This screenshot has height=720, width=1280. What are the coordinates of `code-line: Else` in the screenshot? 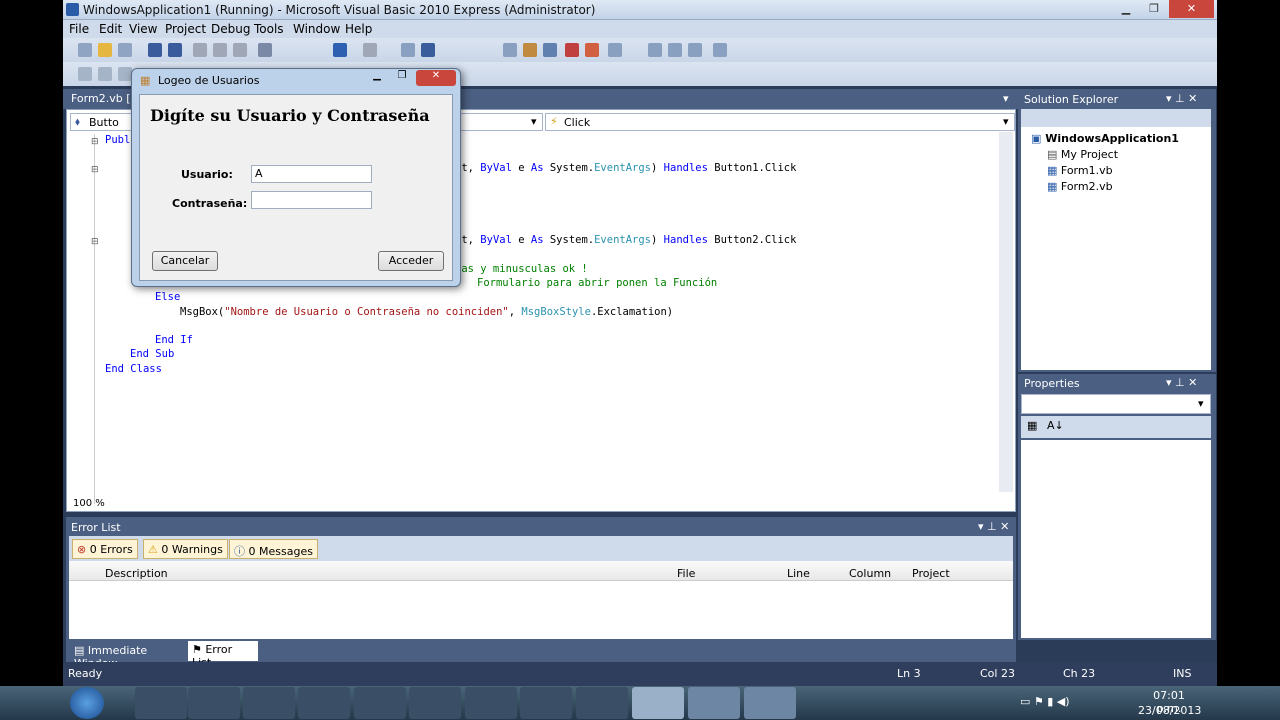 It's located at (167, 297).